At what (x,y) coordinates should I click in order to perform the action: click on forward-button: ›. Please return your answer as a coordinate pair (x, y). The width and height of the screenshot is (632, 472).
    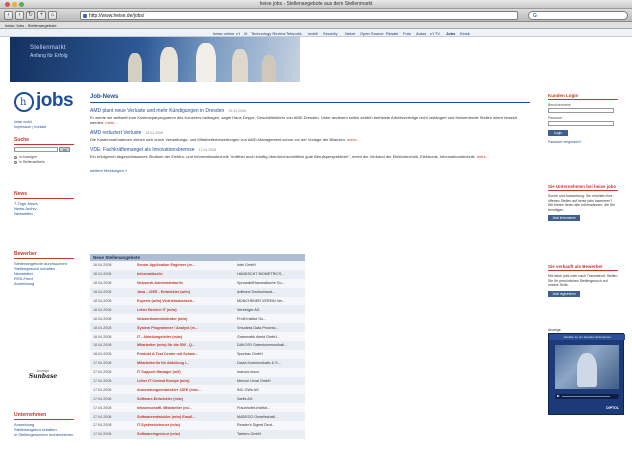
    Looking at the image, I should click on (19, 15).